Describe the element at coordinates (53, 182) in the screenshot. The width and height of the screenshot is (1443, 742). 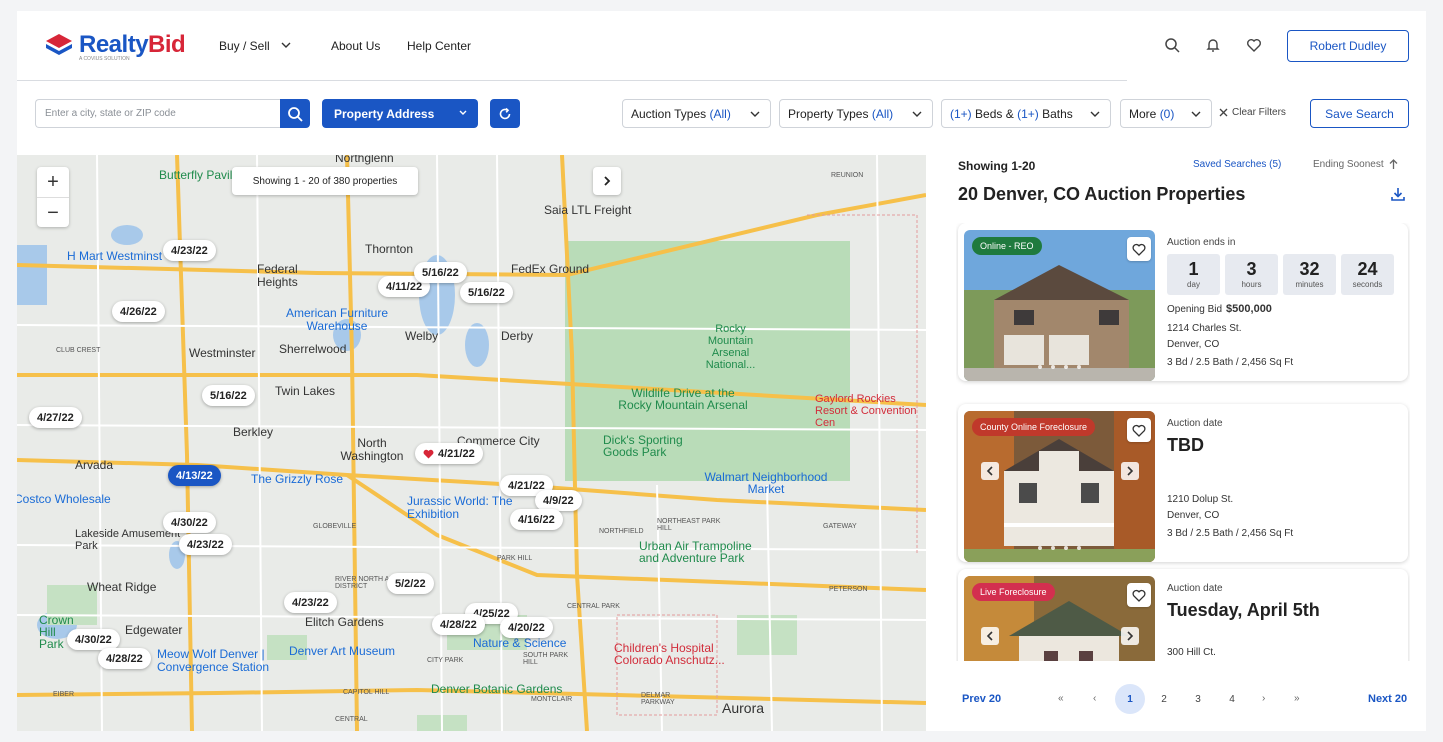
I see `zoom-in-button: +` at that location.